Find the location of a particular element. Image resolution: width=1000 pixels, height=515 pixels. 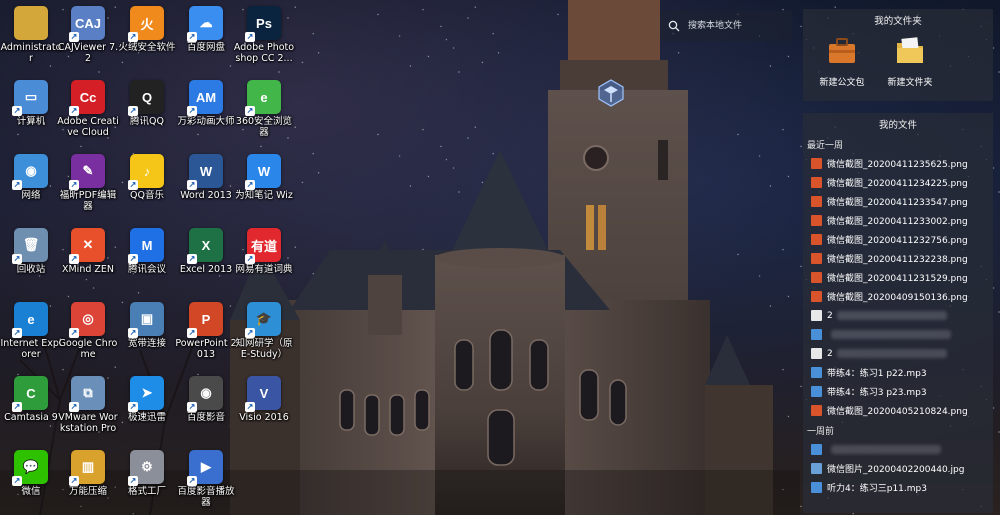

file-row: 微信截图_20200409150136.png is located at coordinates (898, 296).